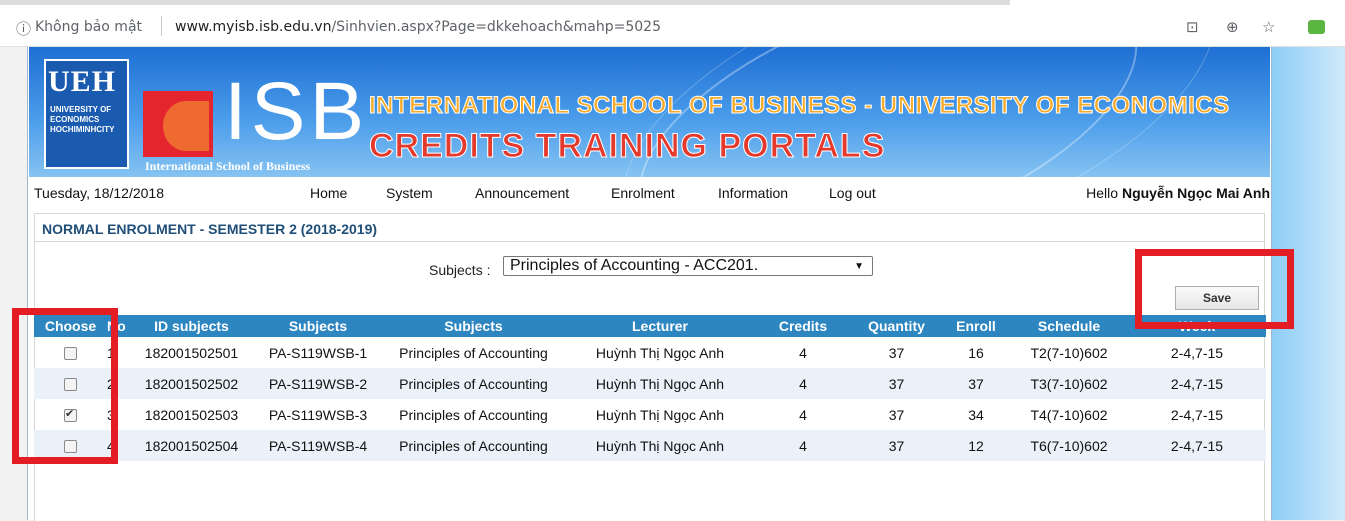 This screenshot has height=521, width=1345. Describe the element at coordinates (186, 126) in the screenshot. I see `isb-logo-shape` at that location.